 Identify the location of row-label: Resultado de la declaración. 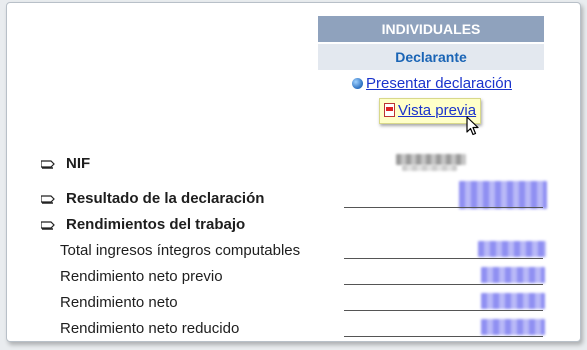
(165, 198).